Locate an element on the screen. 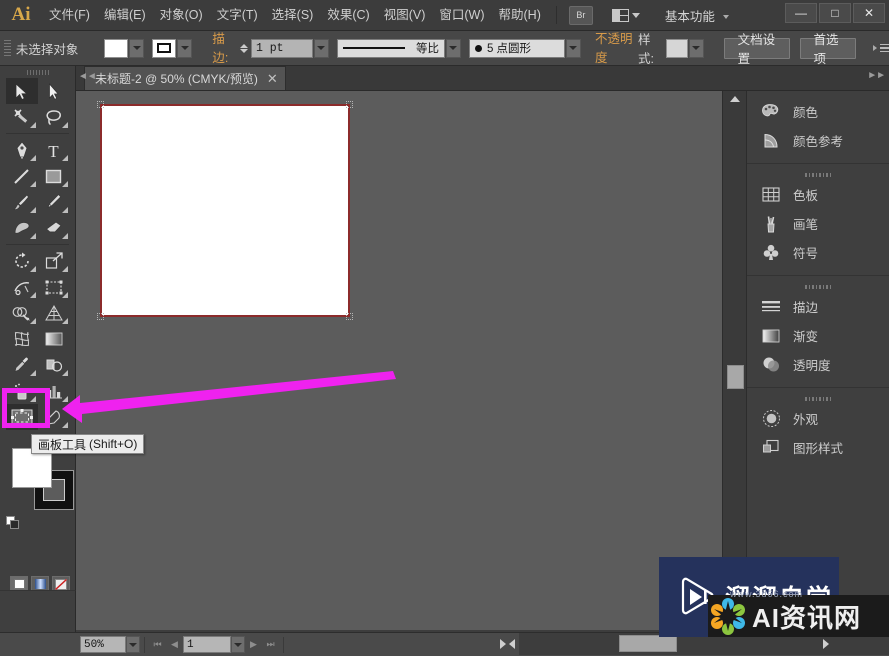 This screenshot has width=889, height=656. brush-field: 5 点圆形 is located at coordinates (516, 48).